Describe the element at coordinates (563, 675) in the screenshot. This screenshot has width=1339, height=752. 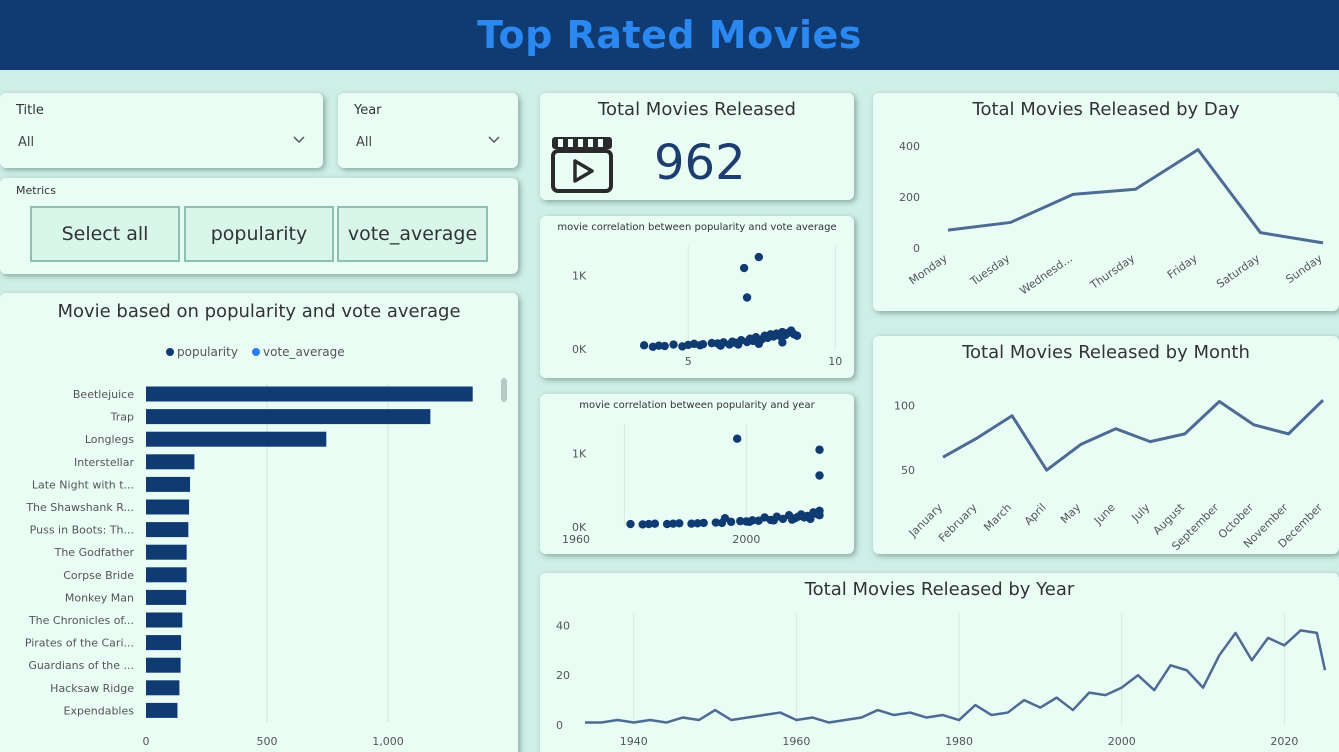
I see `y-tick-label: 20` at that location.